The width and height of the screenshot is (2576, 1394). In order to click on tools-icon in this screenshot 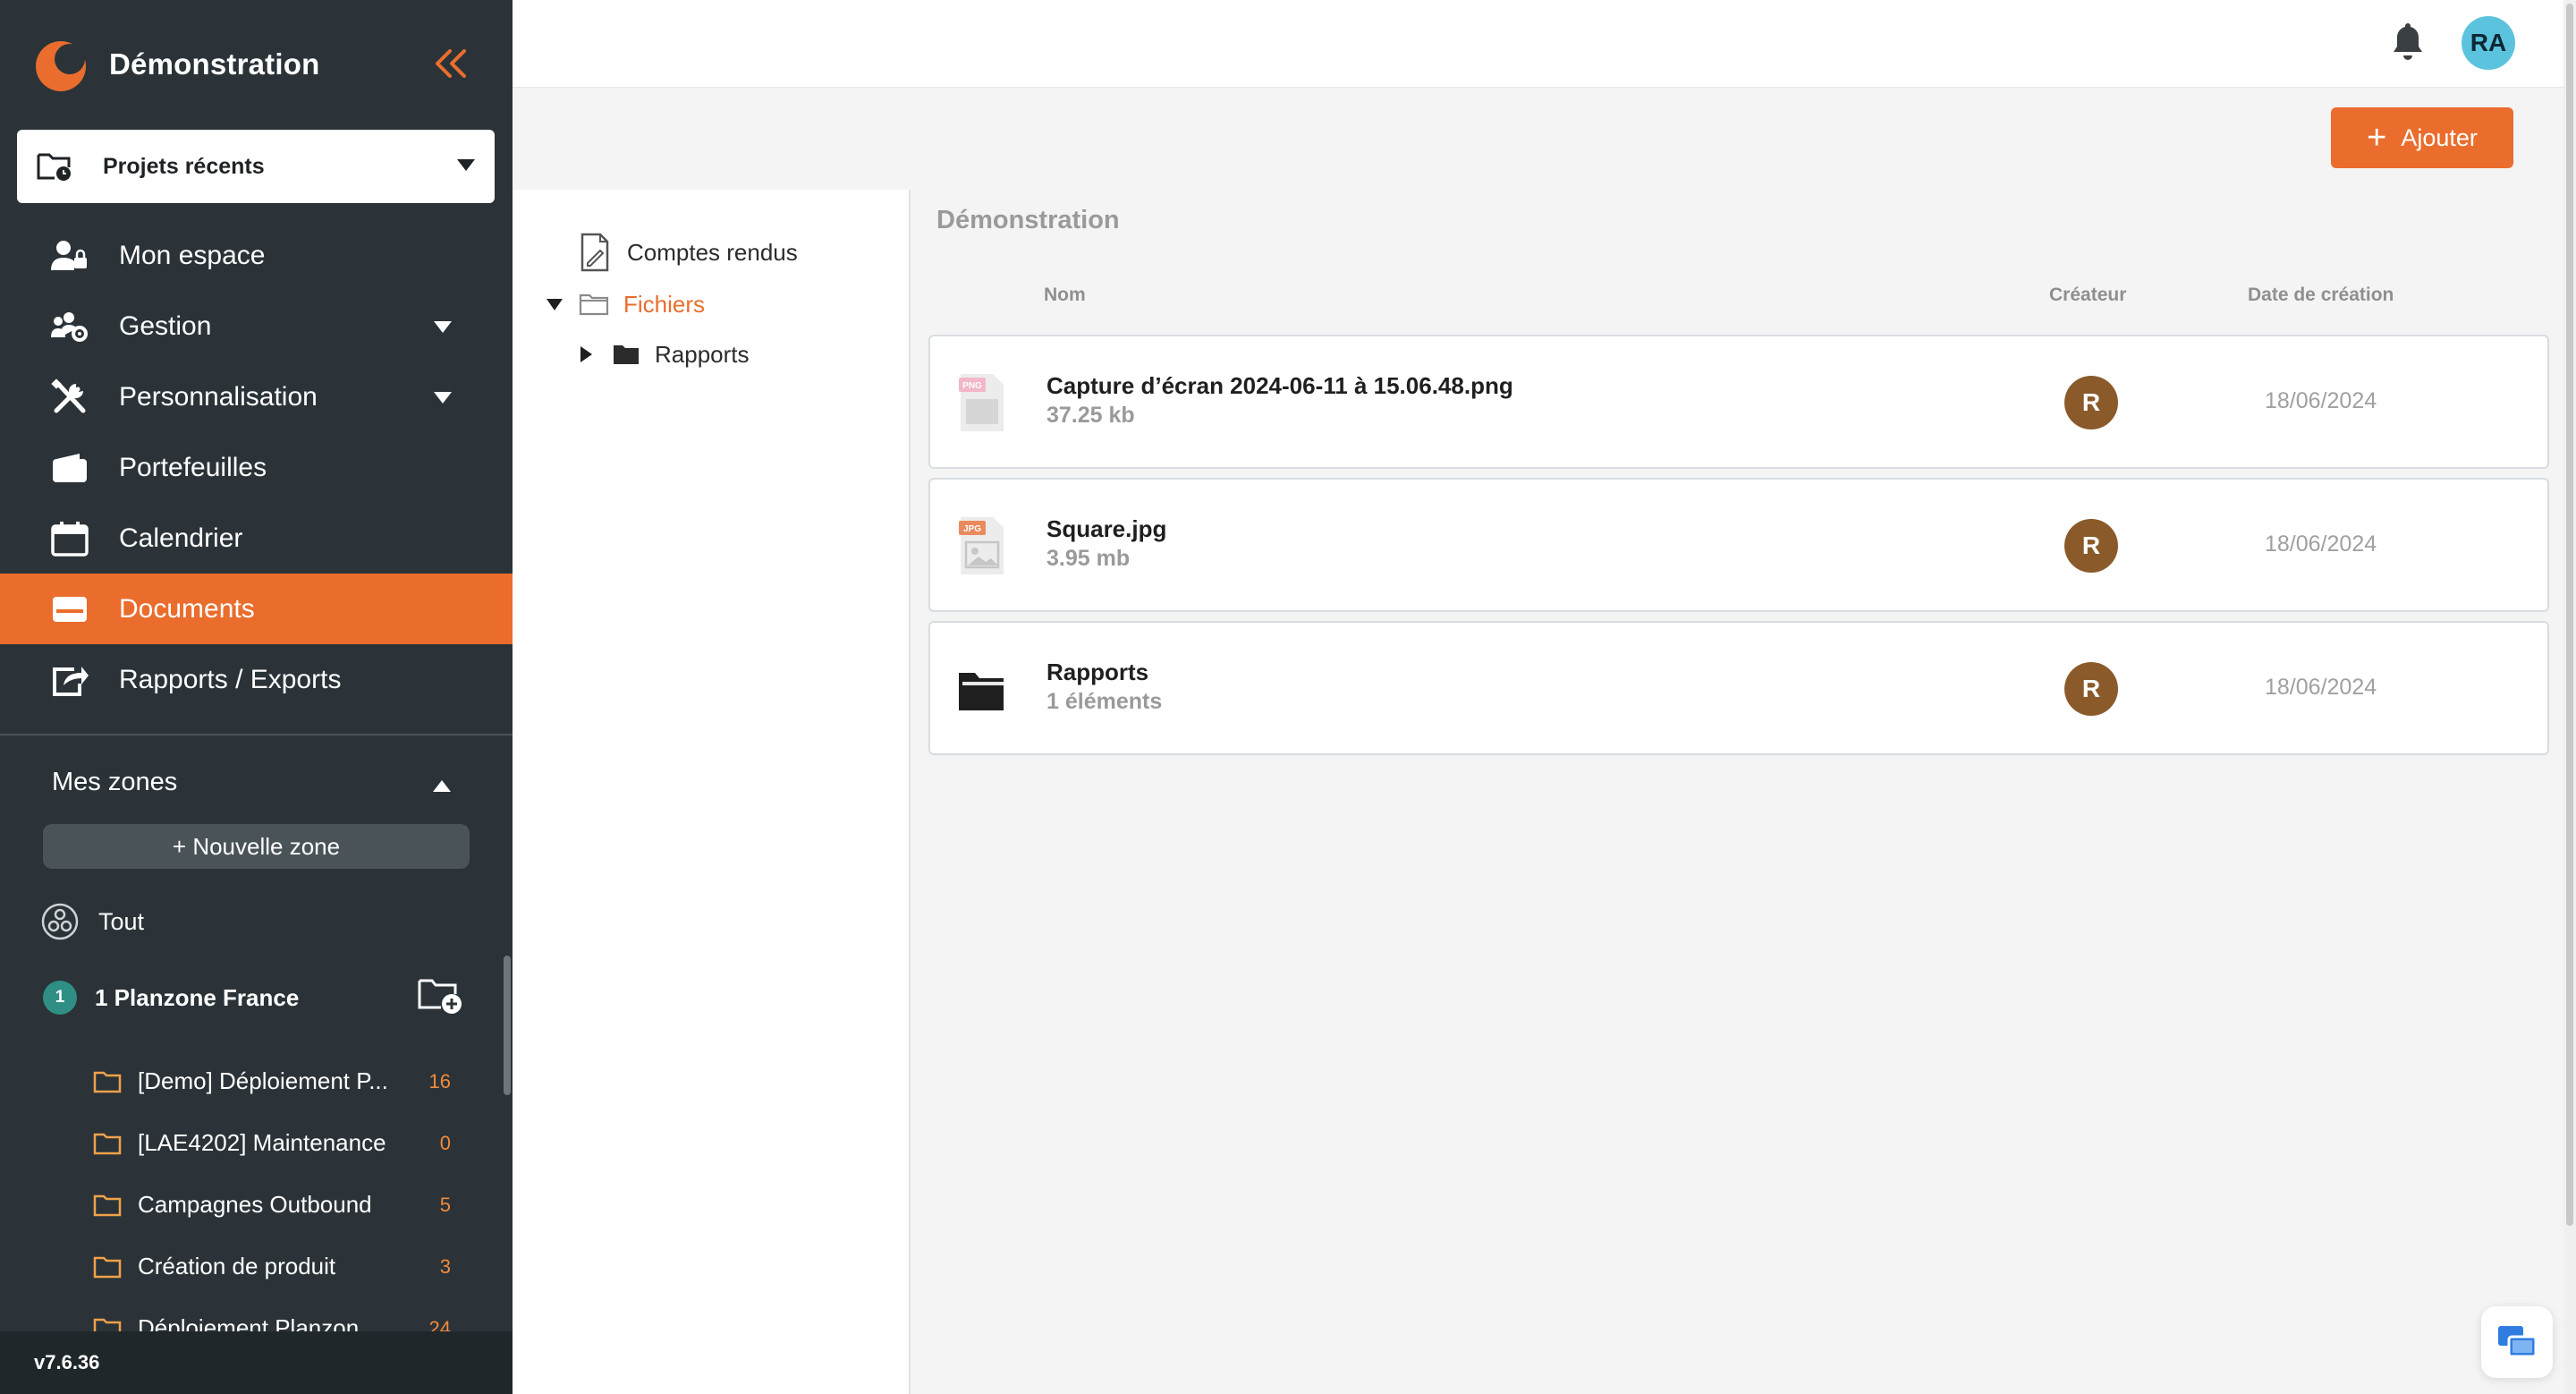, I will do `click(69, 397)`.